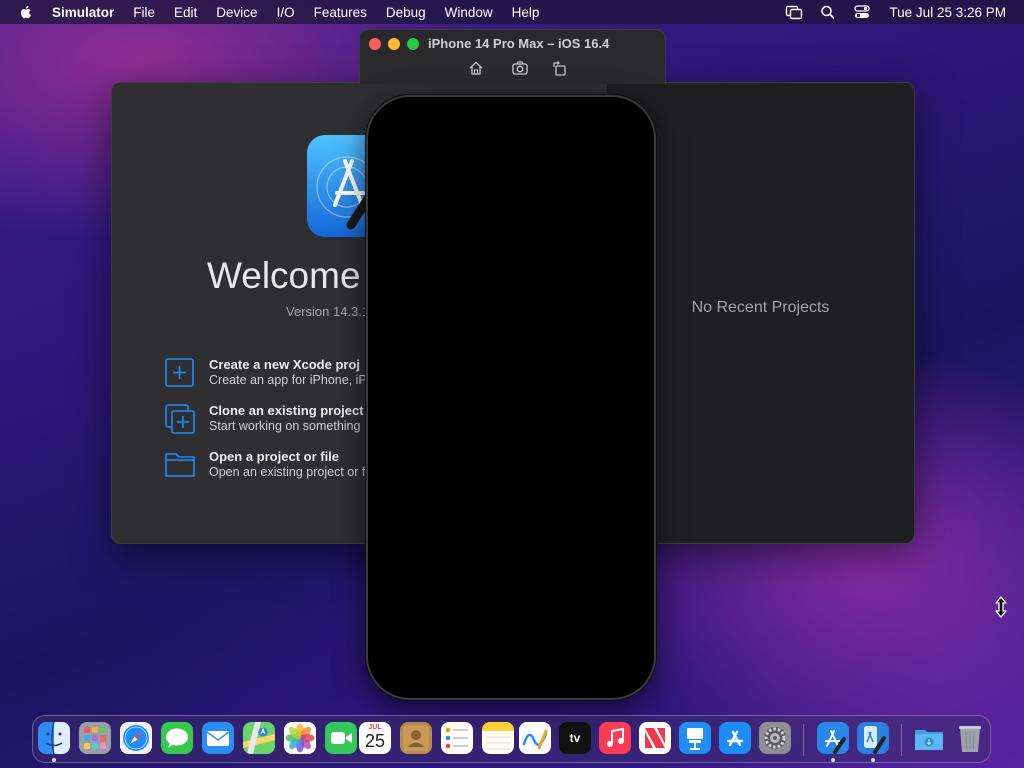 This screenshot has height=768, width=1024. I want to click on clone-project-description: Start working on something, so click(285, 426).